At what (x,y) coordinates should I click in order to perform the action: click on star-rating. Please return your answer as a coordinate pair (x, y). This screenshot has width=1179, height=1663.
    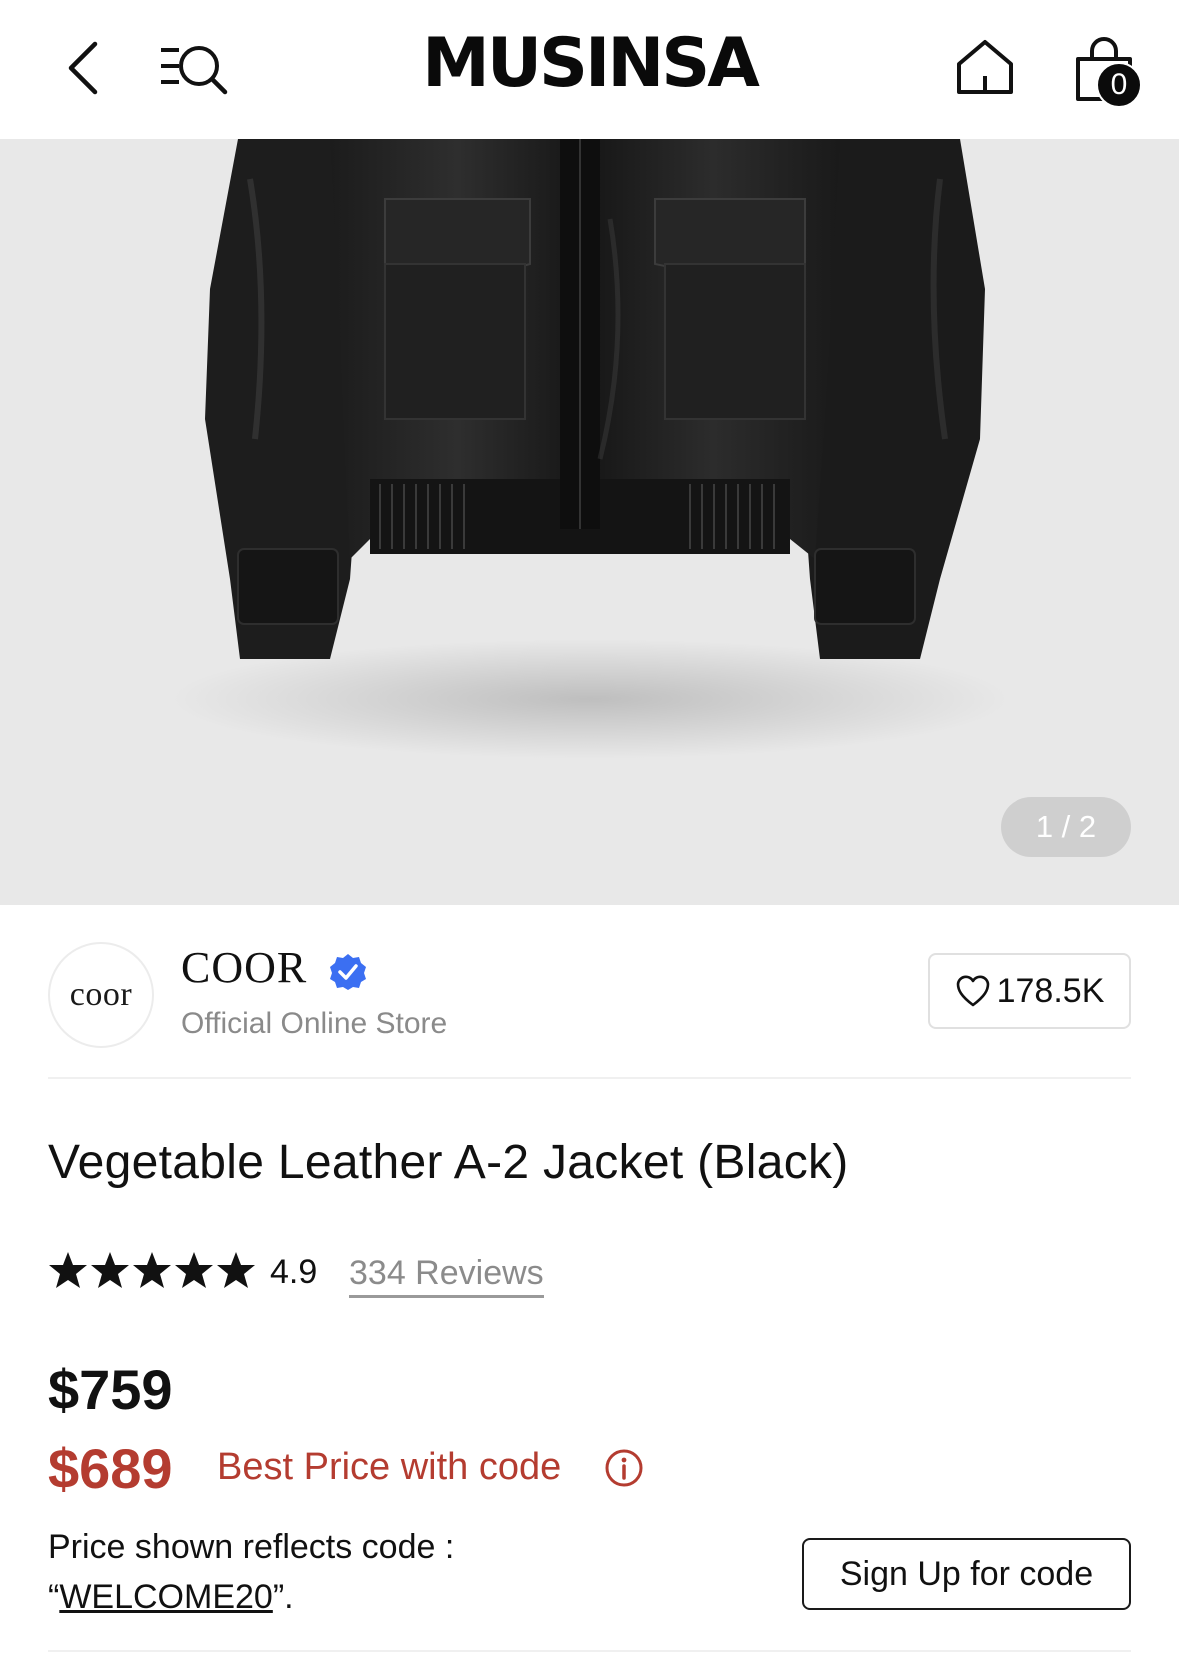
    Looking at the image, I should click on (152, 1270).